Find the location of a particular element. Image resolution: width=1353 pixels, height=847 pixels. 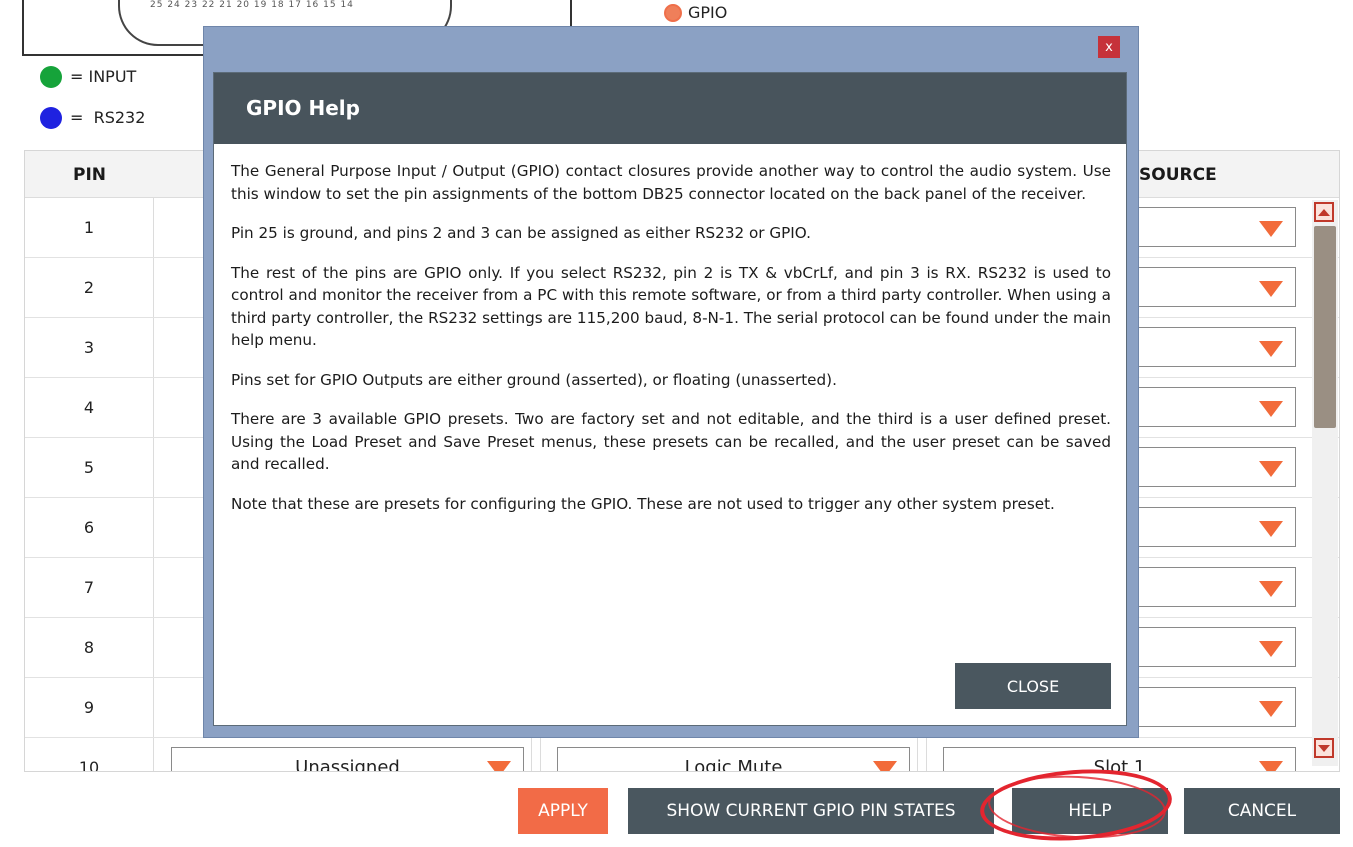

pin-number: 4 is located at coordinates (89, 407).